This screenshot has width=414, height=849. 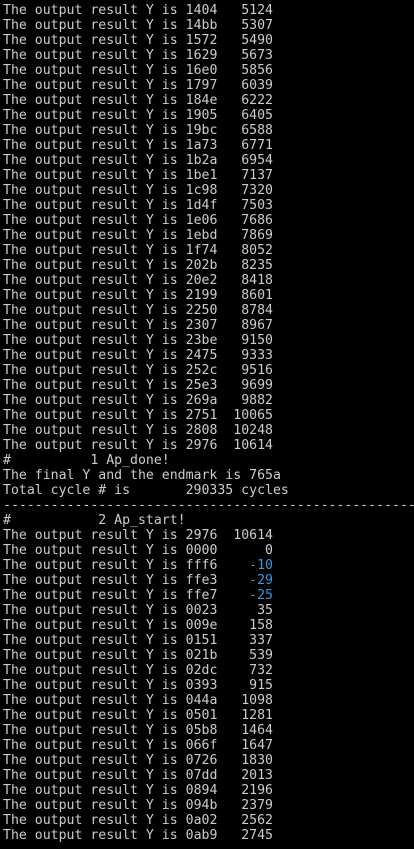 I want to click on output-hex-value: 1e06, so click(x=201, y=220).